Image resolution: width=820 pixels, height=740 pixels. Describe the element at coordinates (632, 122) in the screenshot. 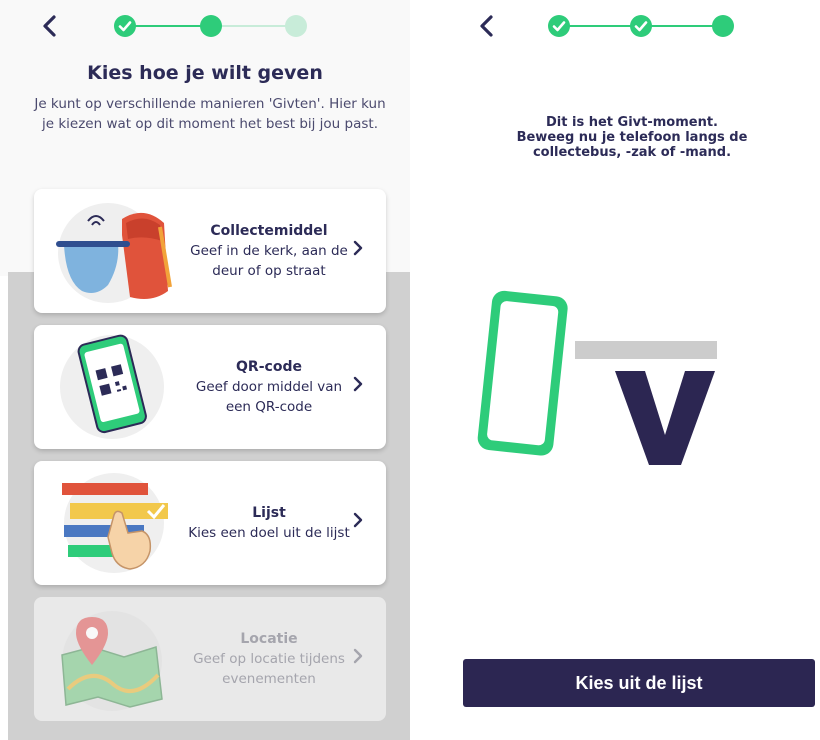

I see `message-line: Dit is het Givt-moment.` at that location.